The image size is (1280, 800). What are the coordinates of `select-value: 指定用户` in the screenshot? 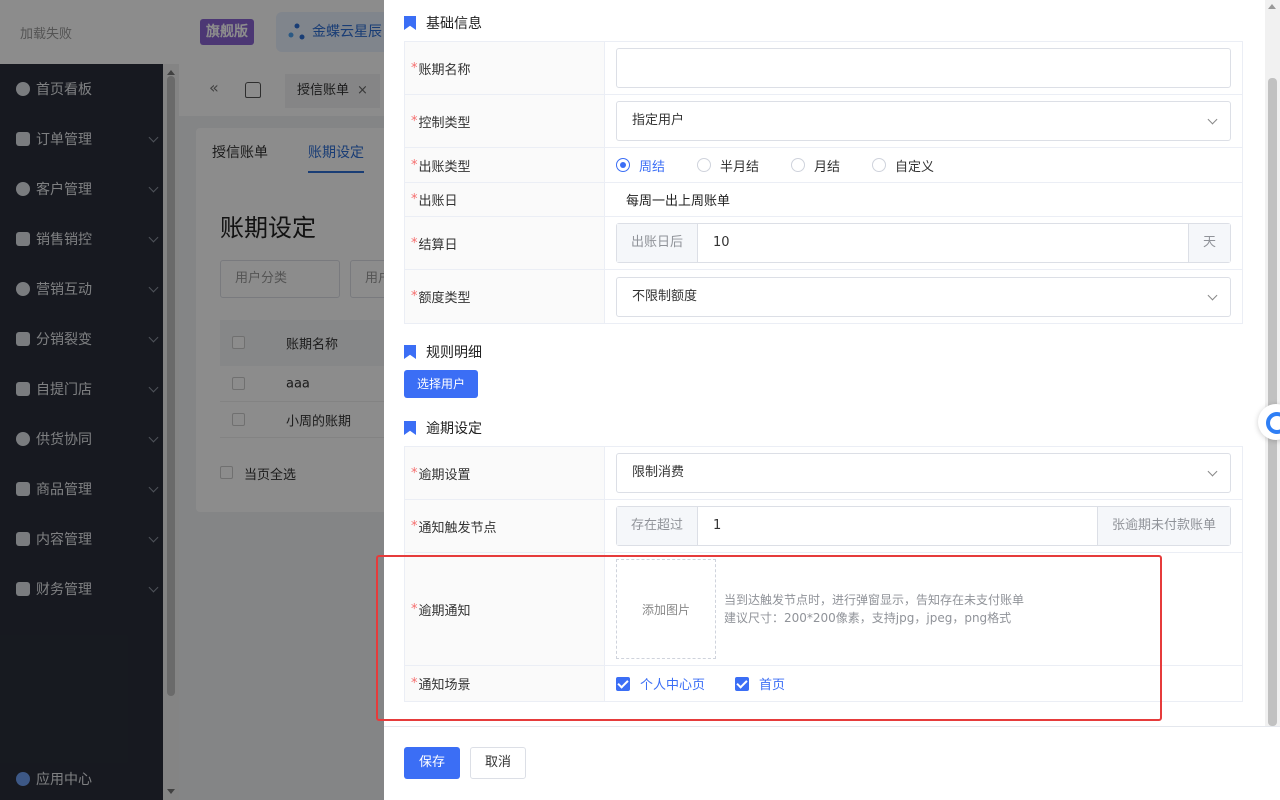 It's located at (658, 120).